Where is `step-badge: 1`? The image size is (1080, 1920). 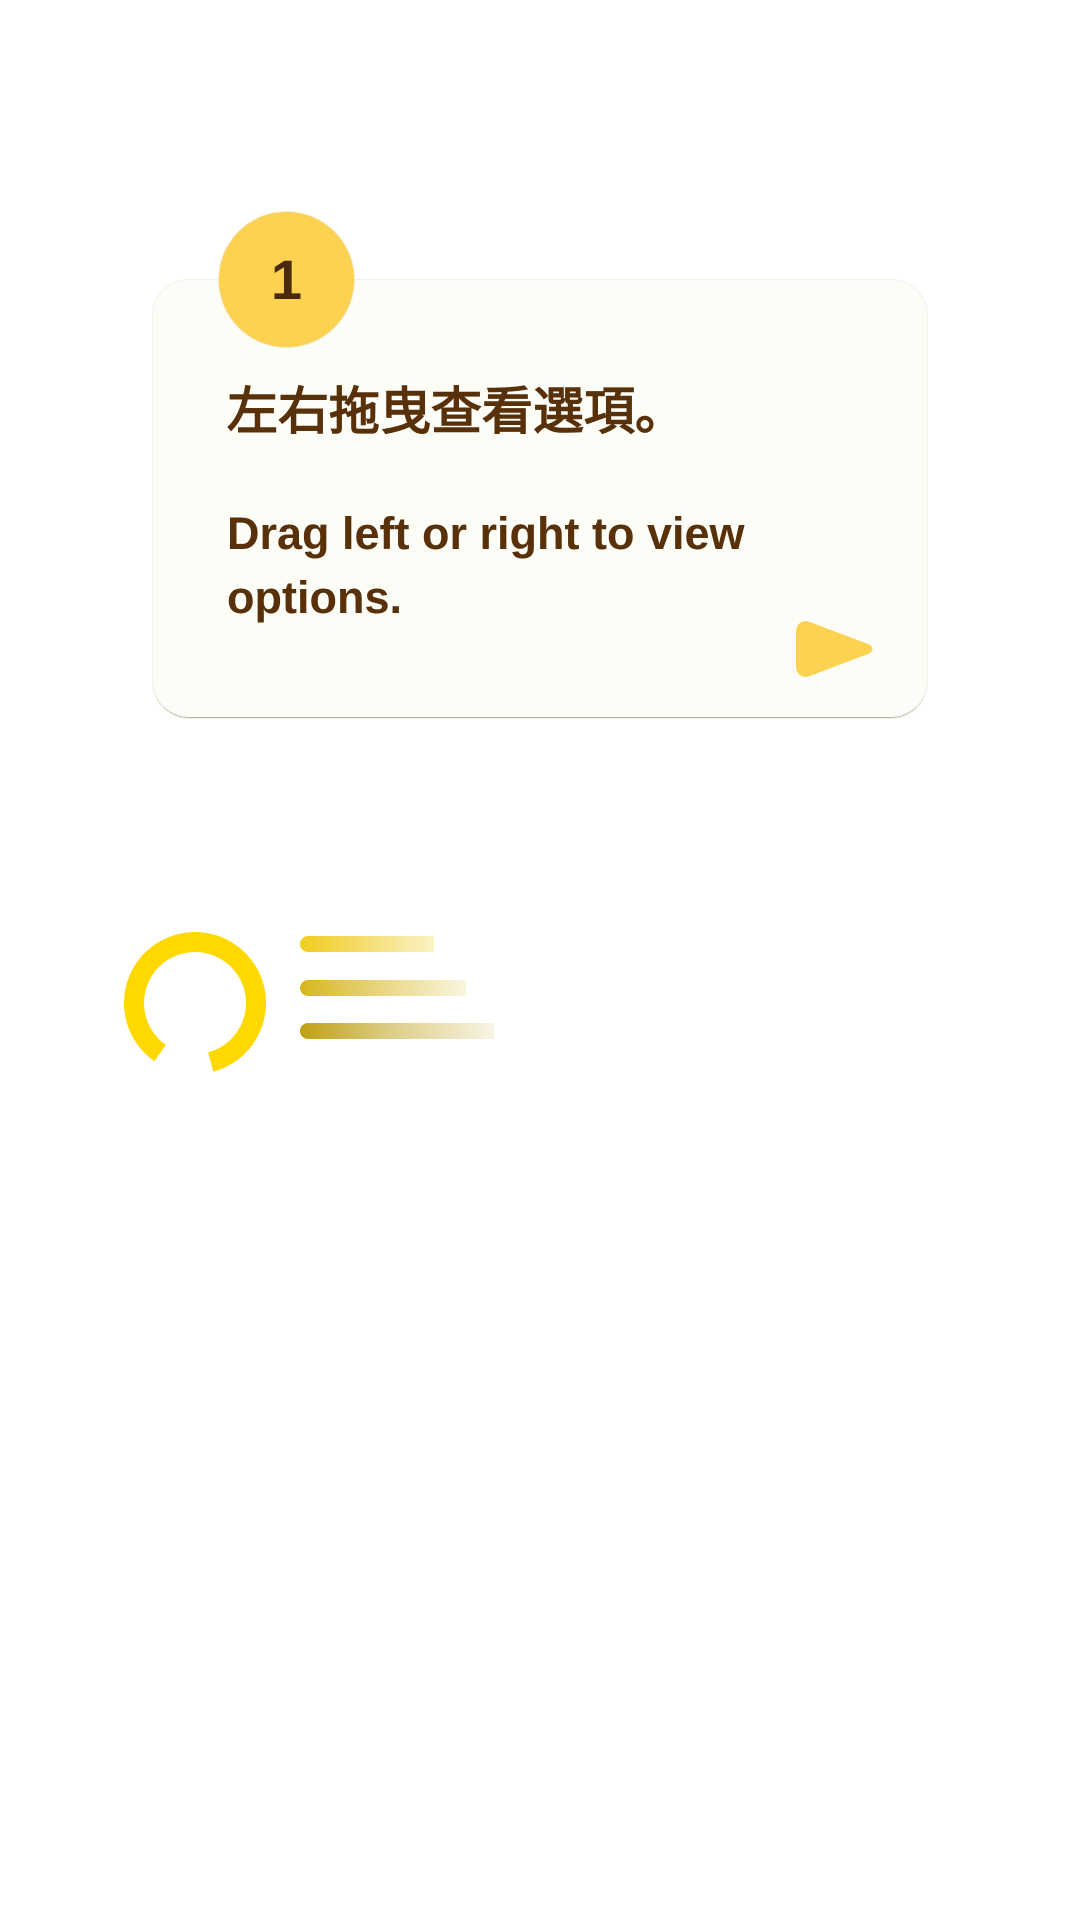 step-badge: 1 is located at coordinates (286, 279).